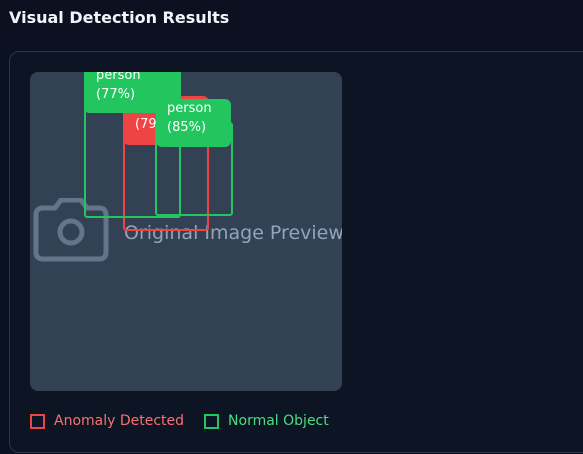 The height and width of the screenshot is (454, 583). Describe the element at coordinates (212, 421) in the screenshot. I see `normal-swatch-icon` at that location.